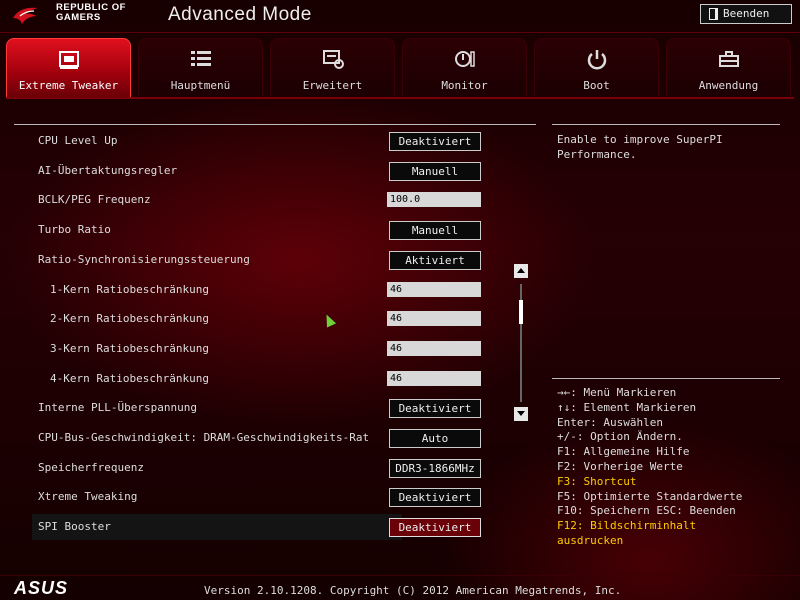 This screenshot has width=800, height=600. I want to click on keys-divider, so click(666, 378).